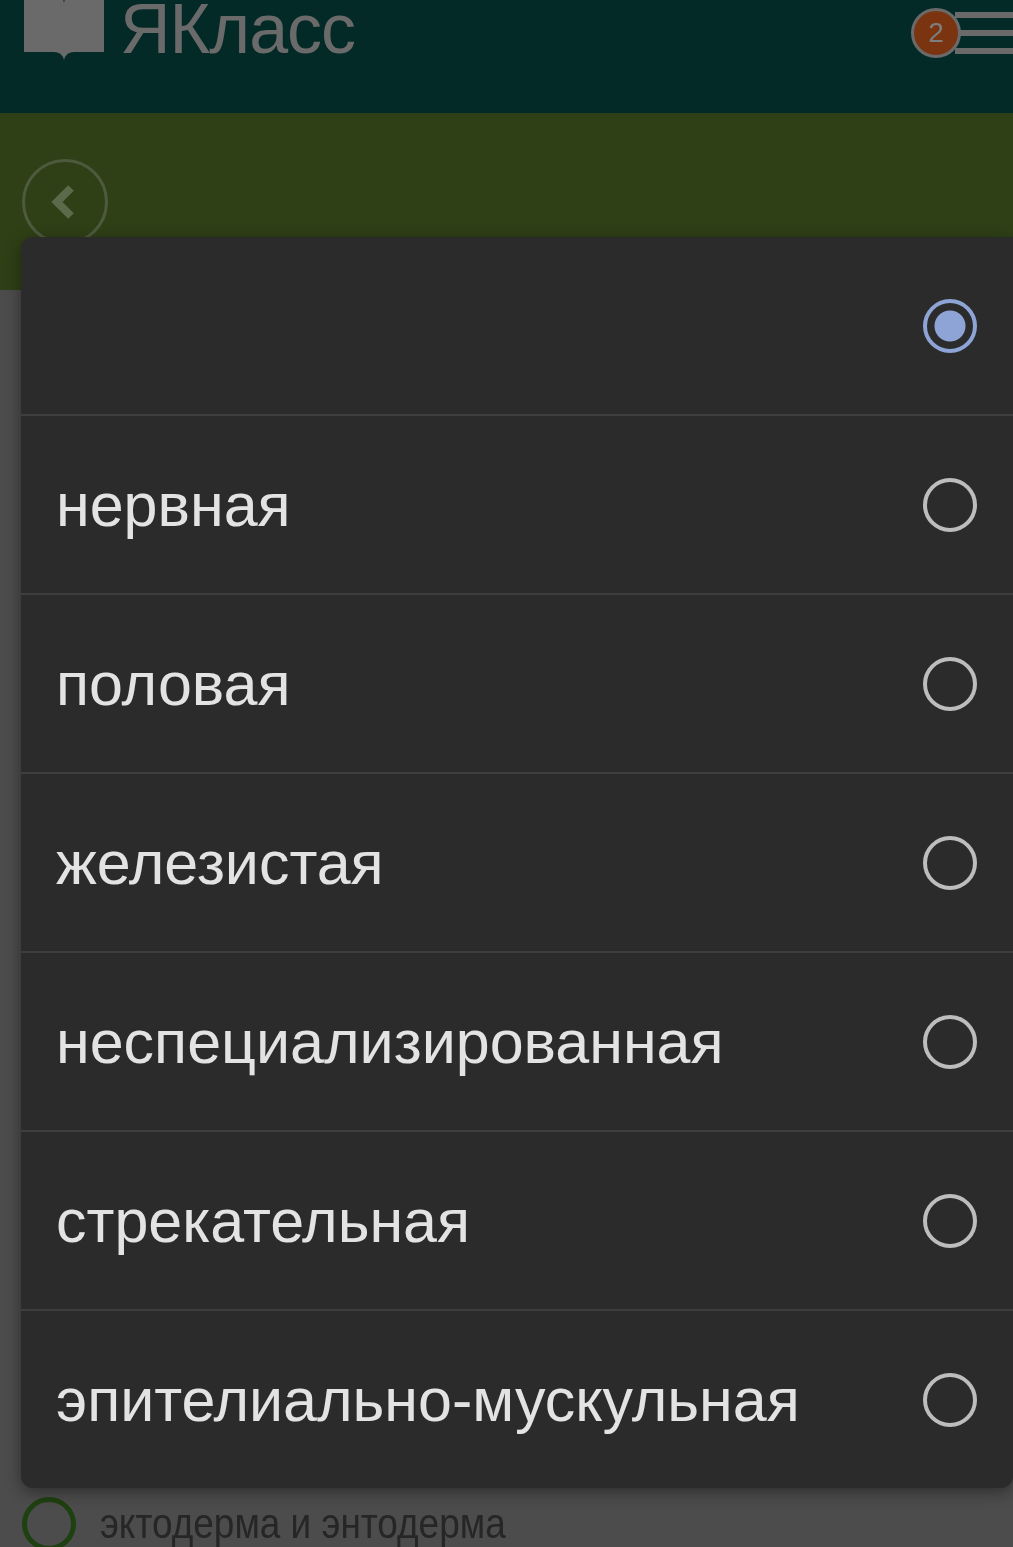 The height and width of the screenshot is (1547, 1013). I want to click on option-row: железистая, so click(517, 861).